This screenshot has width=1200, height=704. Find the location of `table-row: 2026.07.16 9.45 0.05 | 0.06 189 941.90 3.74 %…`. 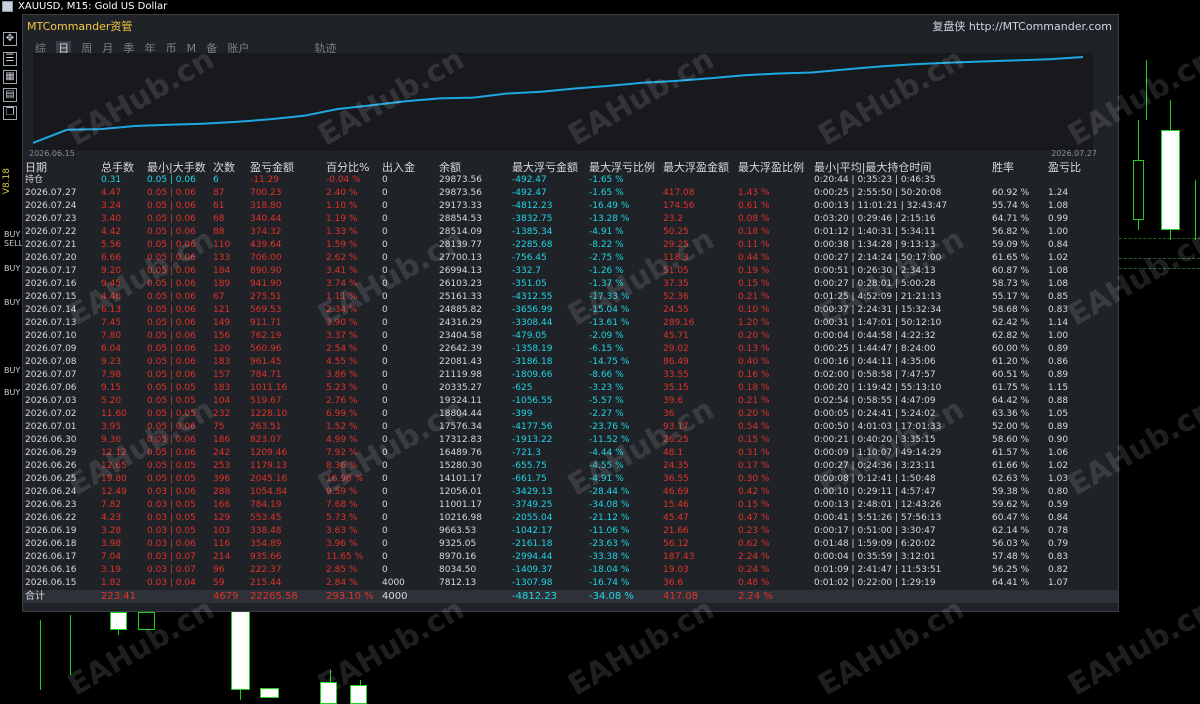

table-row: 2026.07.16 9.45 0.05 | 0.06 189 941.90 3.74 %… is located at coordinates (570, 284).